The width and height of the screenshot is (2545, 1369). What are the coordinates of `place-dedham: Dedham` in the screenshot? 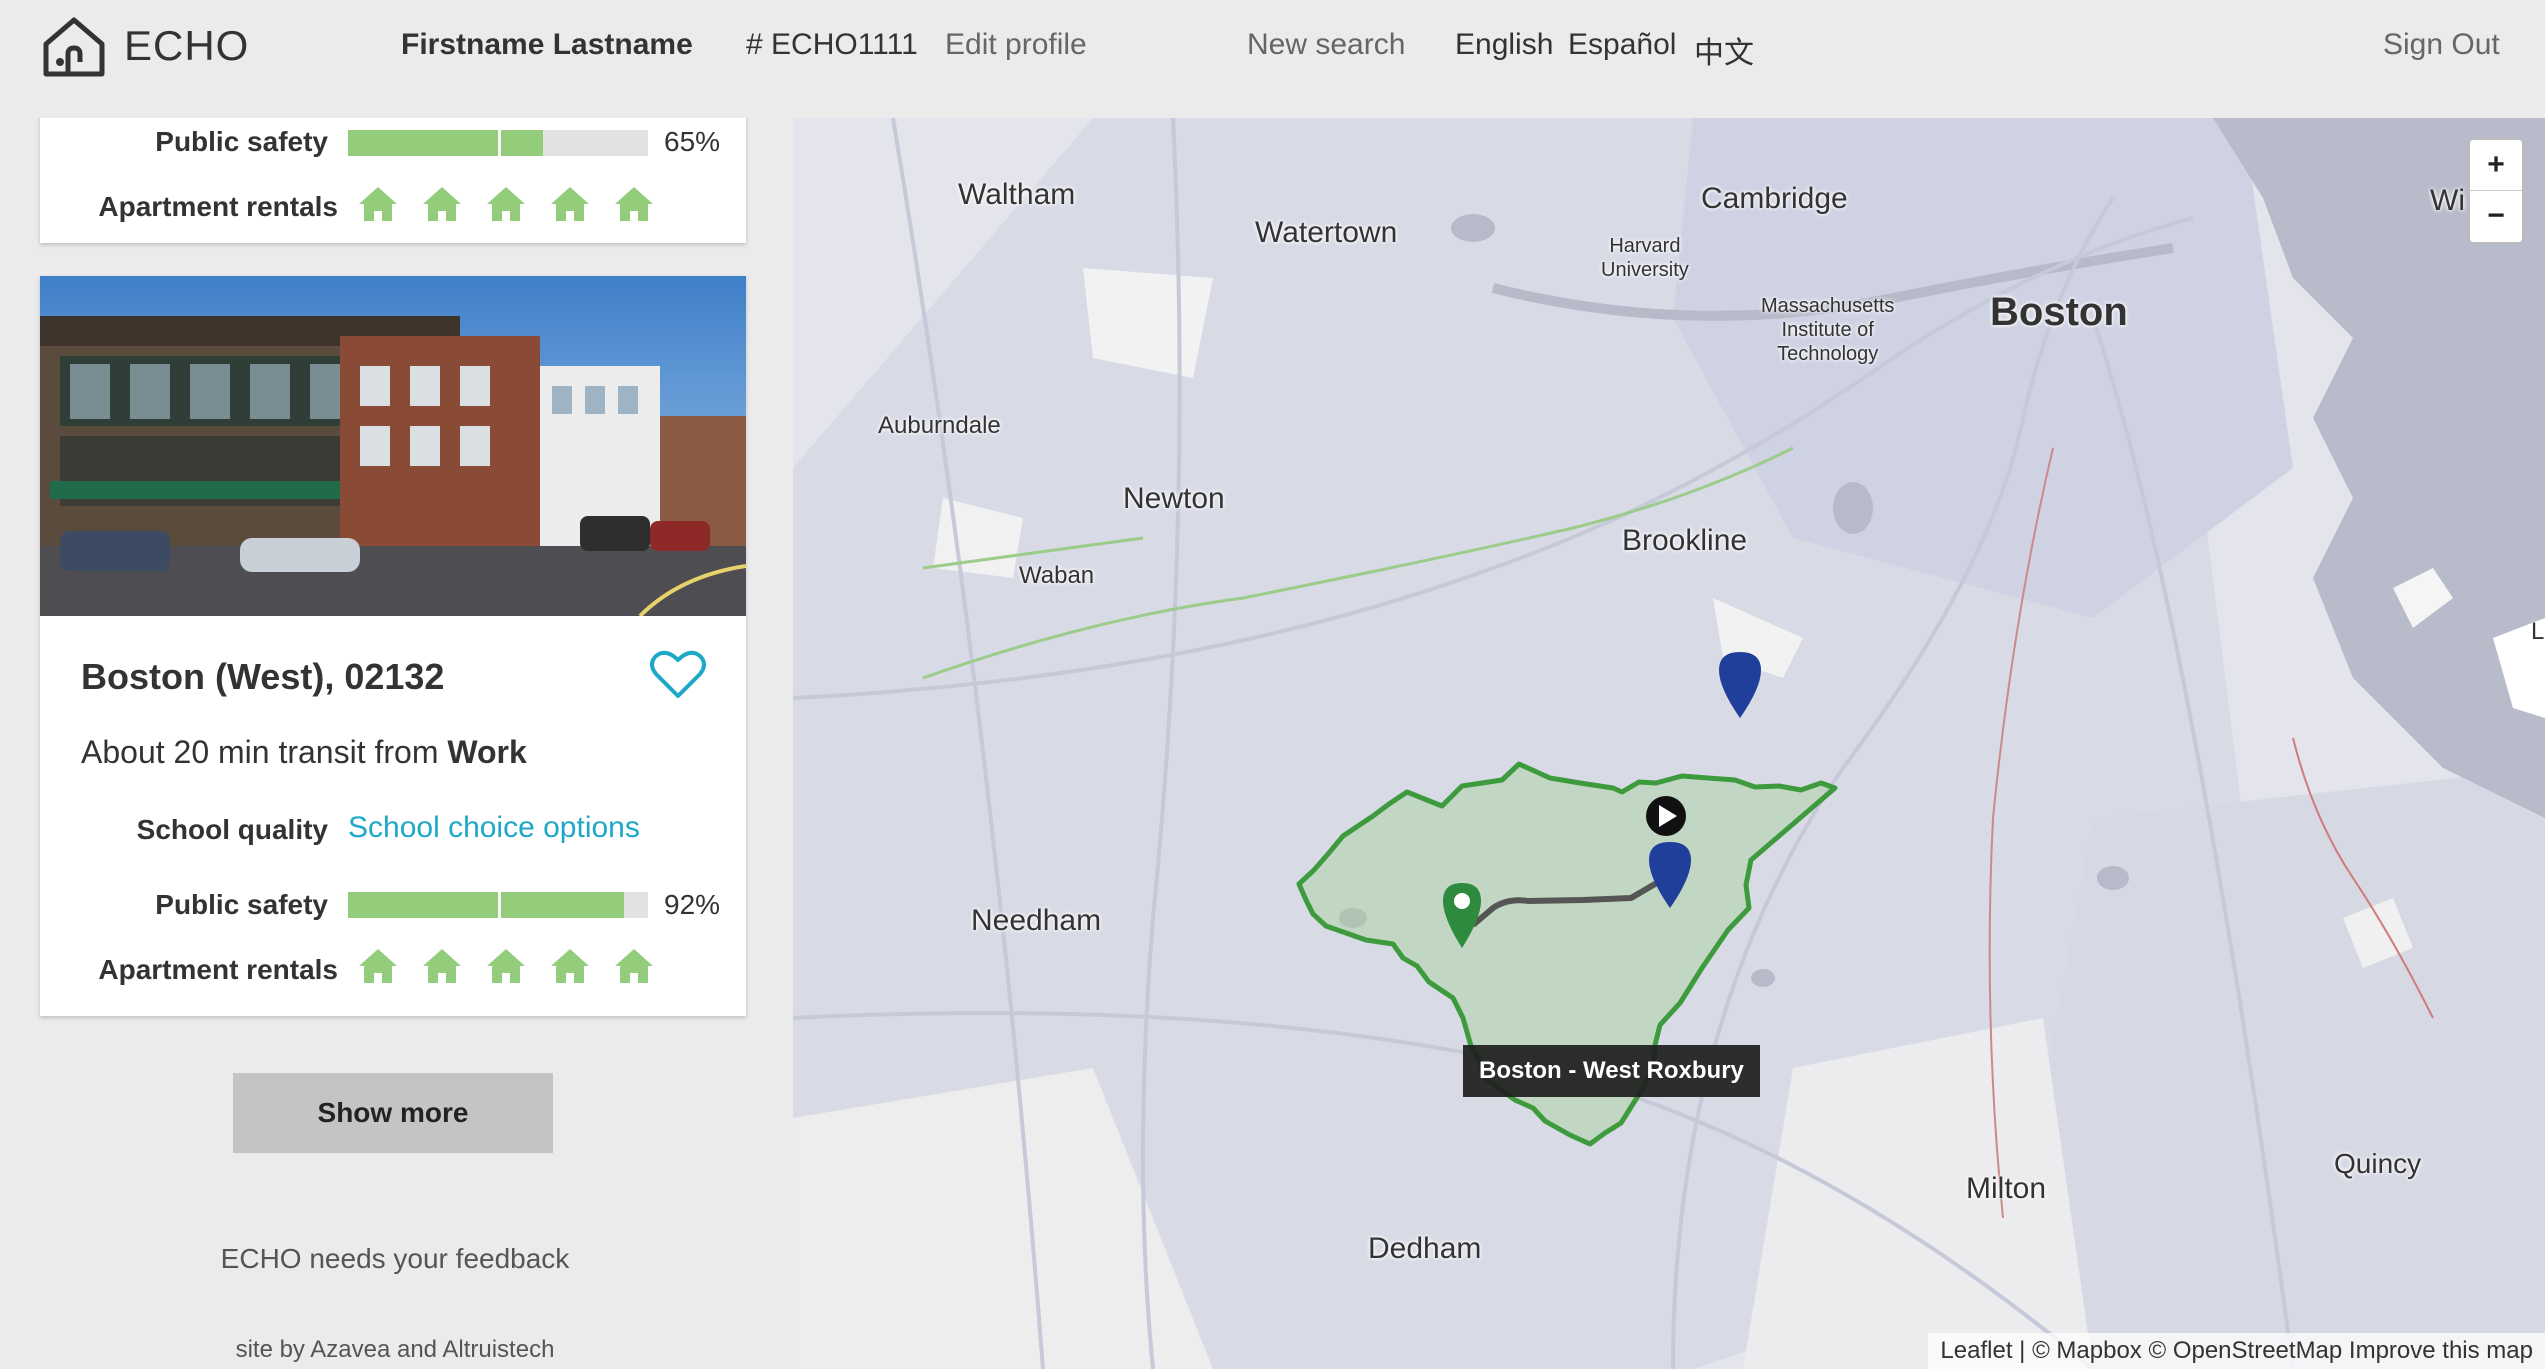 It's located at (1425, 1248).